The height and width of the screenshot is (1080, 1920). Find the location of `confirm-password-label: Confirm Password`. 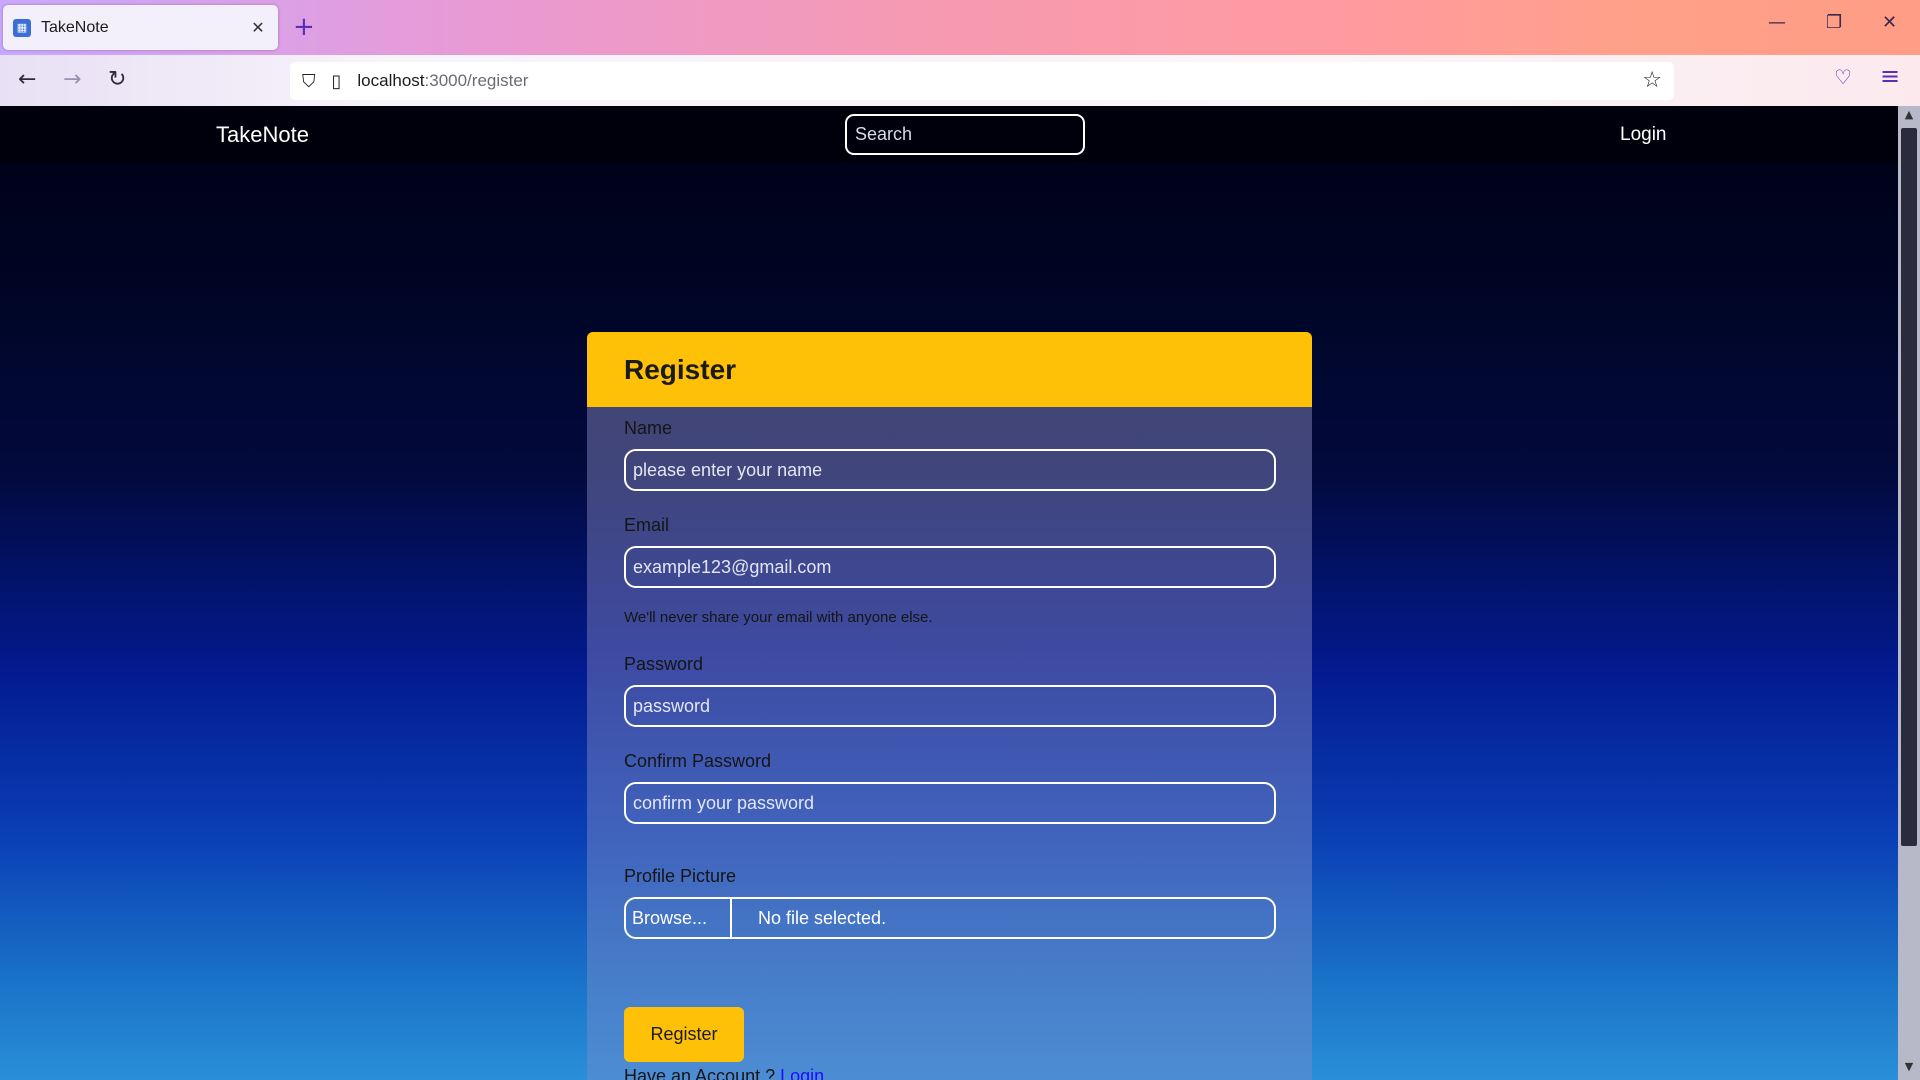

confirm-password-label: Confirm Password is located at coordinates (698, 761).